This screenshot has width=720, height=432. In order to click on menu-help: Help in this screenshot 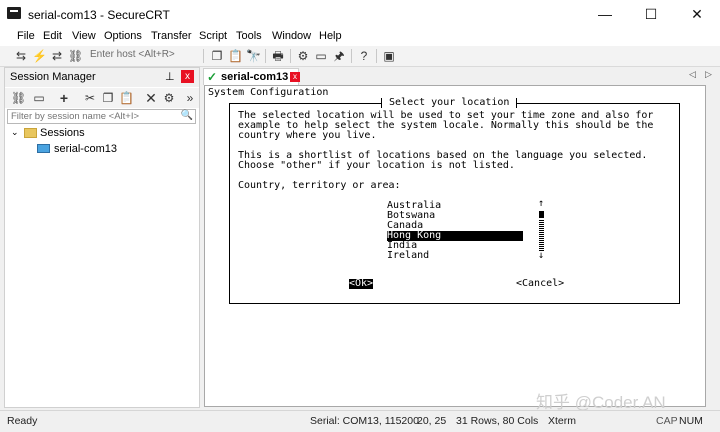, I will do `click(330, 36)`.